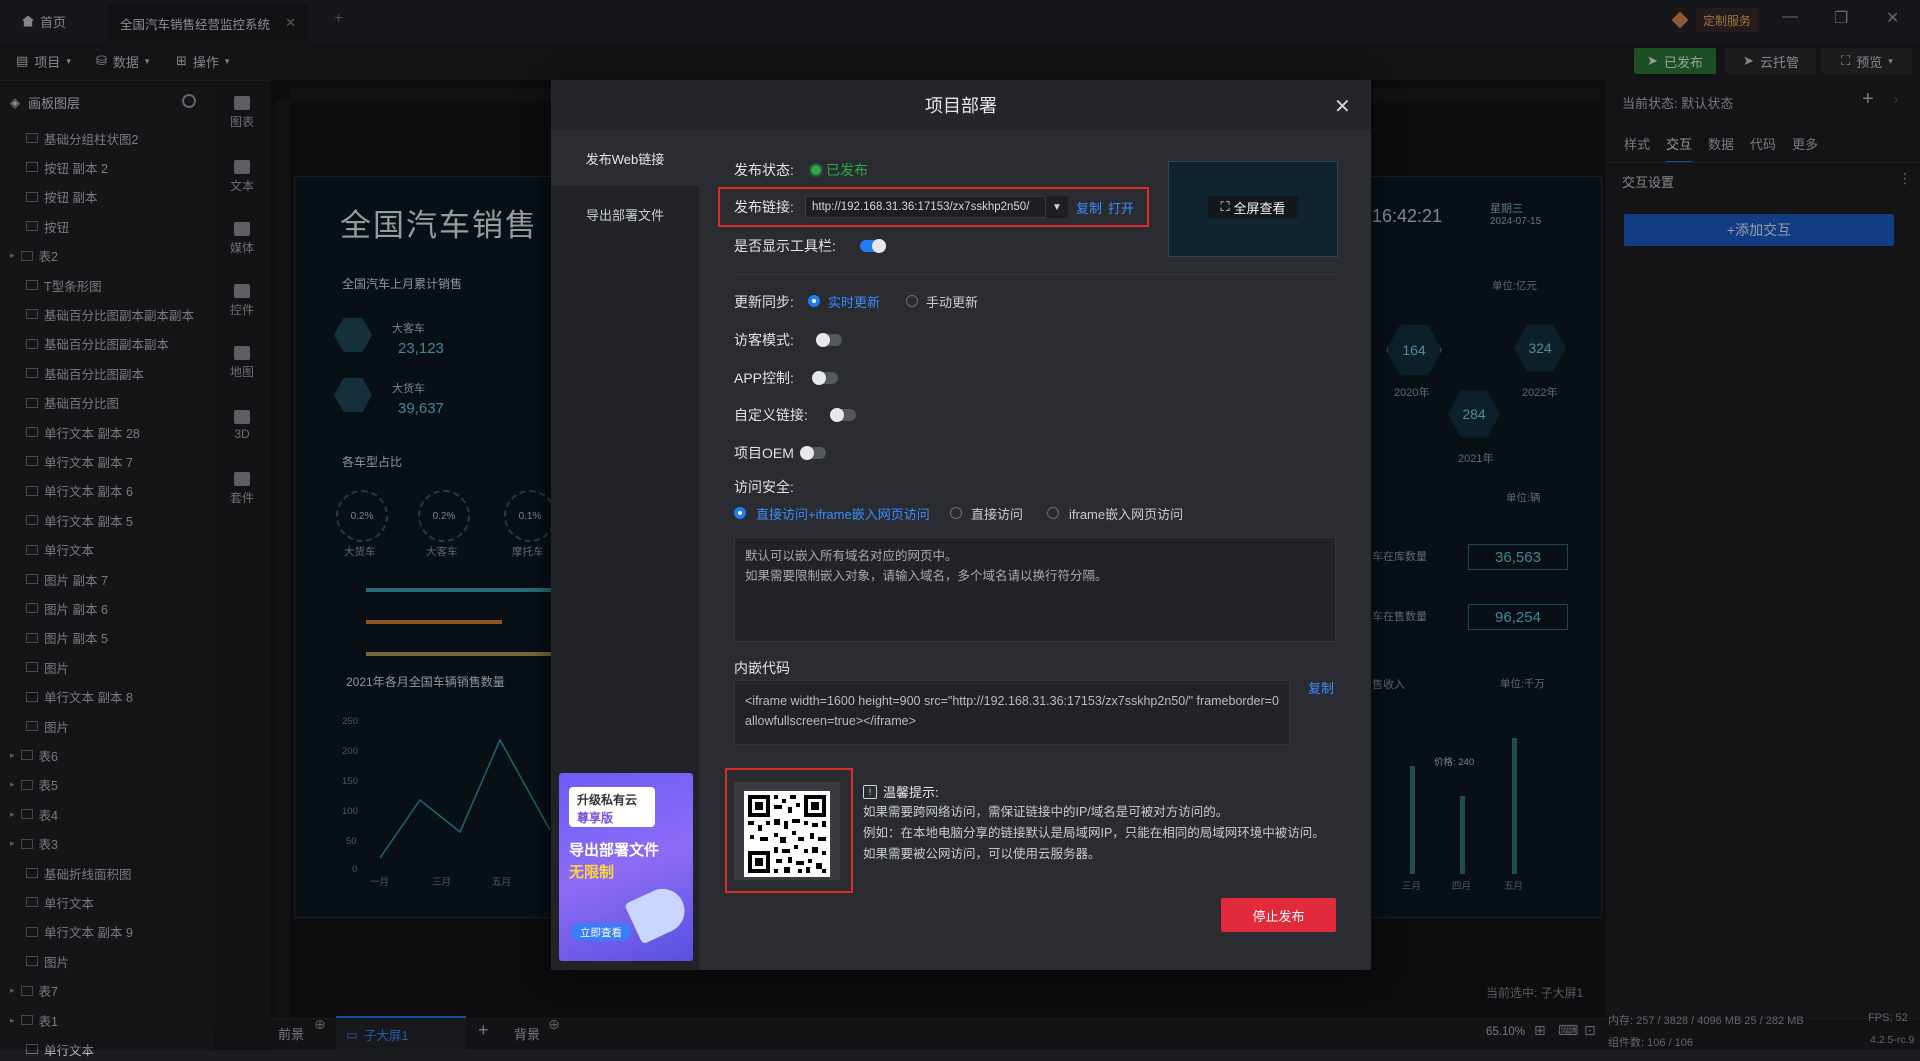  Describe the element at coordinates (956, 513) in the screenshot. I see `sec-direct-radio` at that location.